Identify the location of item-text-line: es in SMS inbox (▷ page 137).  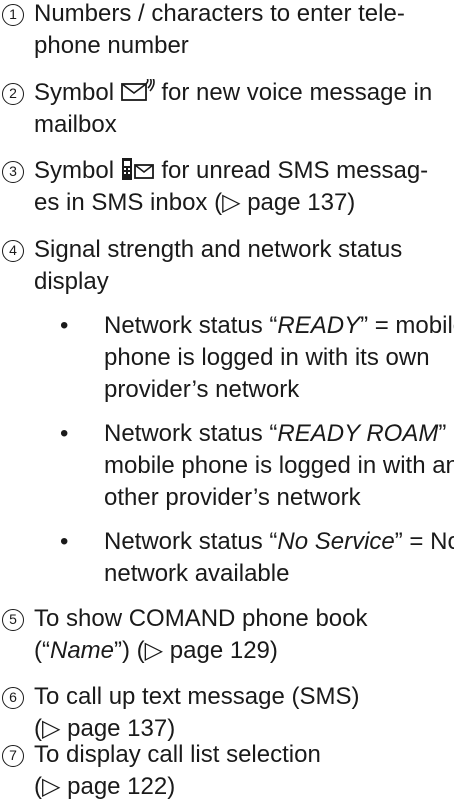
(195, 202).